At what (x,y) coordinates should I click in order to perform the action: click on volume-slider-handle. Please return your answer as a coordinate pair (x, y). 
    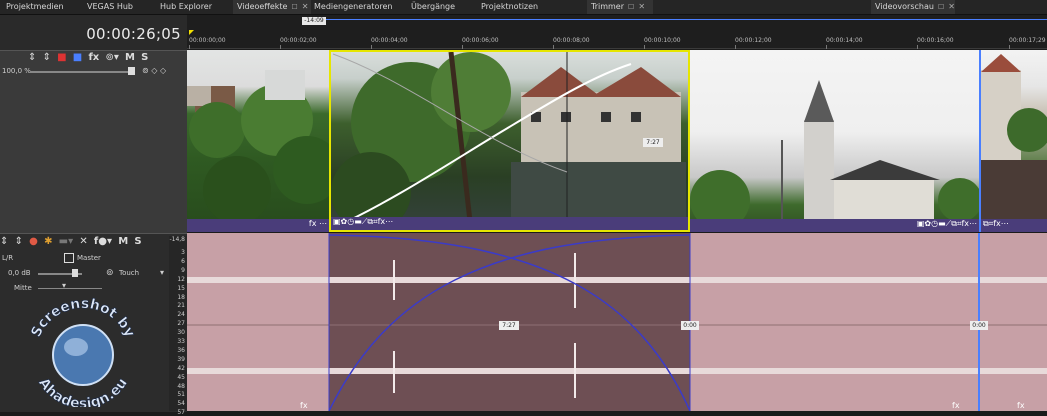
    Looking at the image, I should click on (75, 273).